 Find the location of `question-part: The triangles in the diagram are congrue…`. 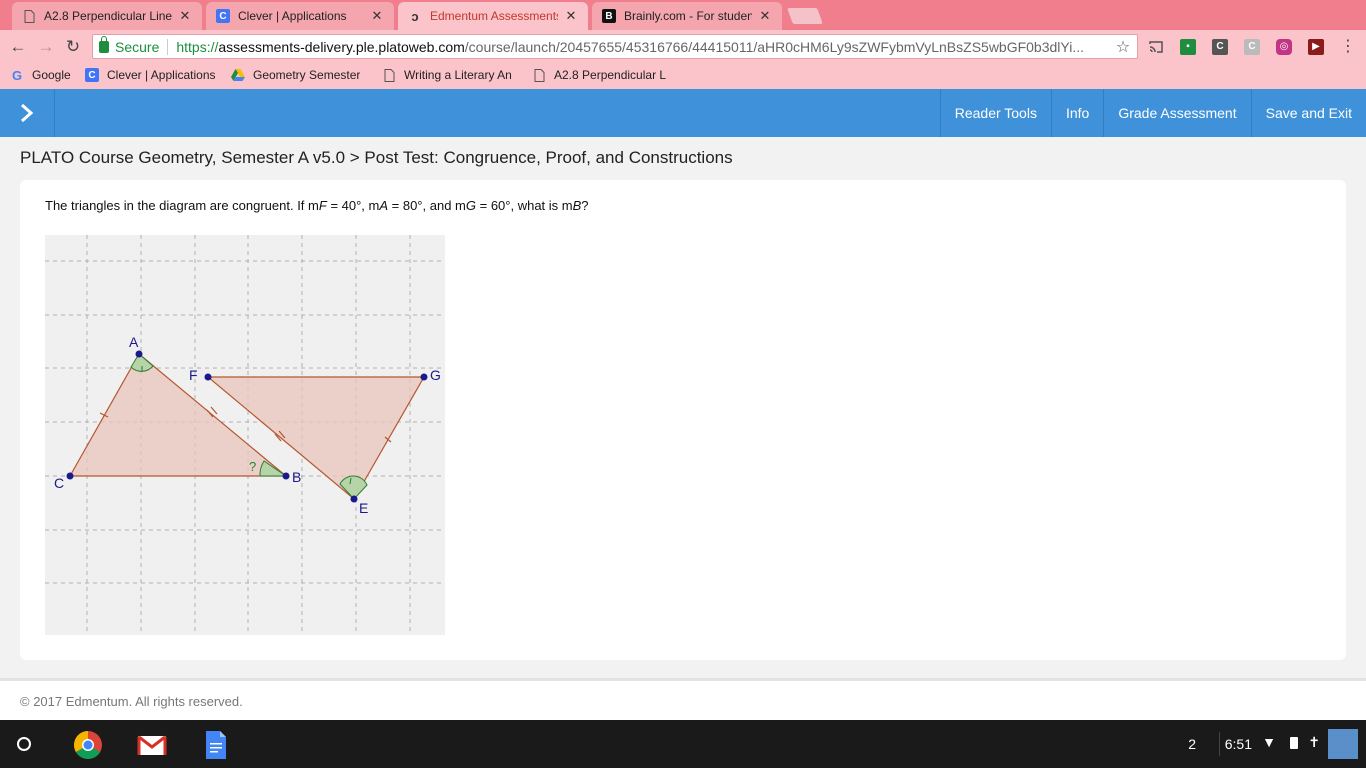

question-part: The triangles in the diagram are congrue… is located at coordinates (182, 205).